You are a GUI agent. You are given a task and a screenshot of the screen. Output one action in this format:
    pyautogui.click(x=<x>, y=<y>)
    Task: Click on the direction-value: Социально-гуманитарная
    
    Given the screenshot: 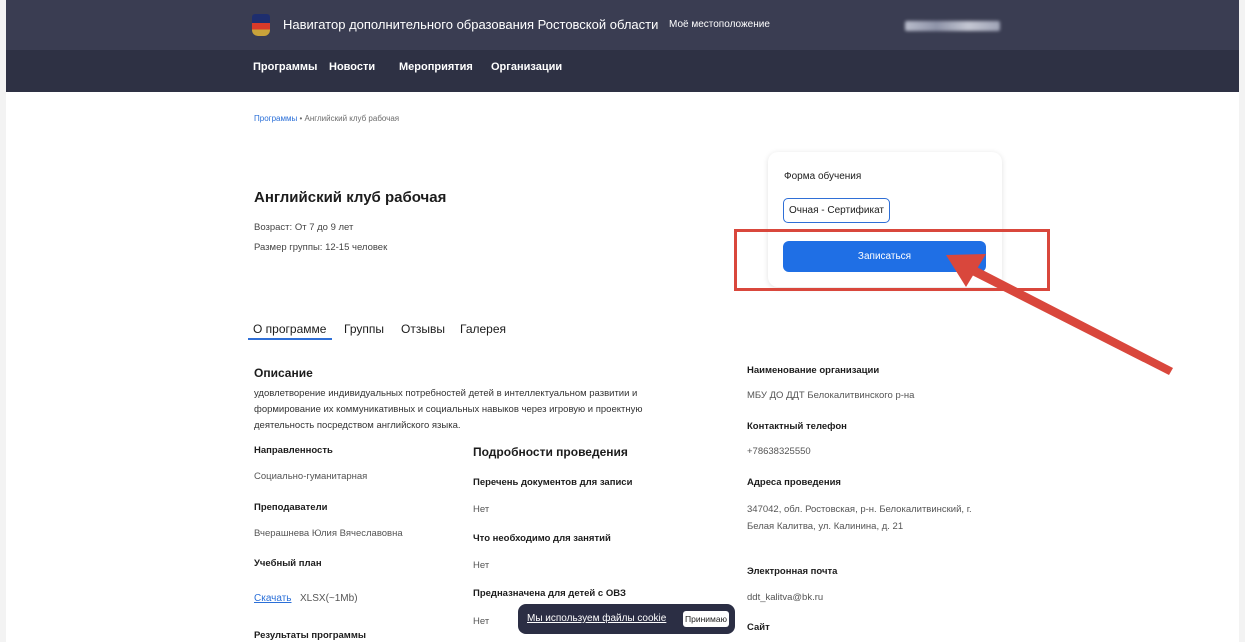 What is the action you would take?
    pyautogui.click(x=311, y=476)
    